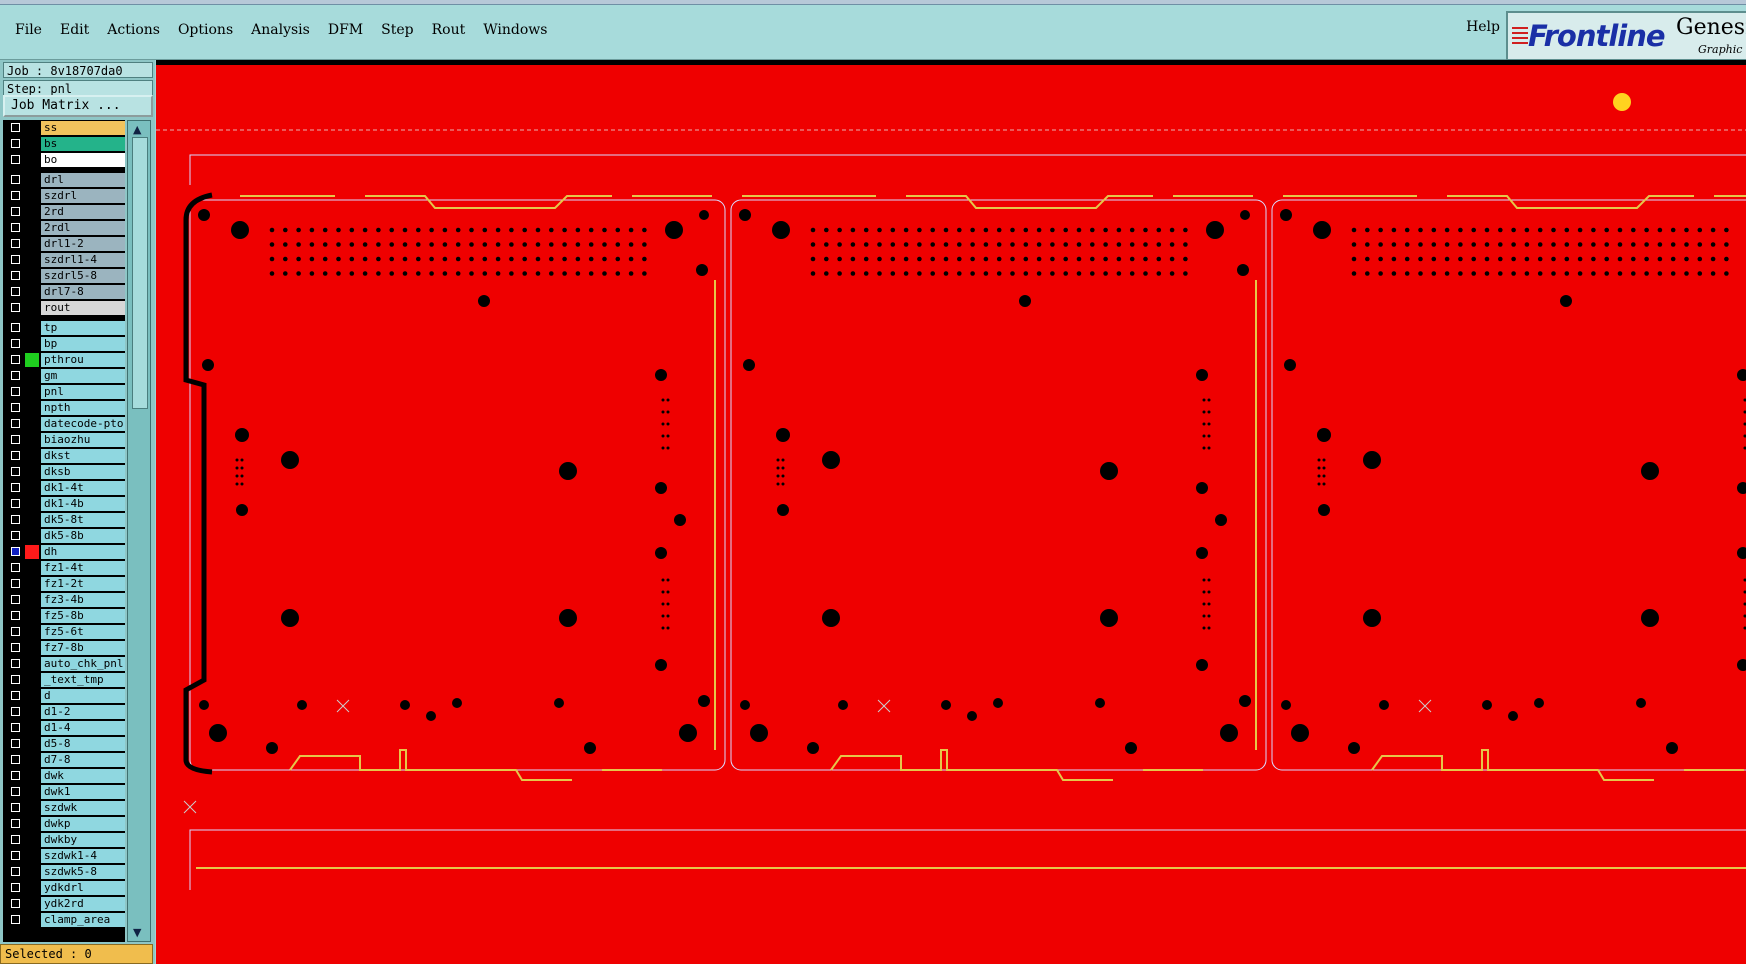 The image size is (1746, 964). I want to click on layer-name: d1-2, so click(83, 712).